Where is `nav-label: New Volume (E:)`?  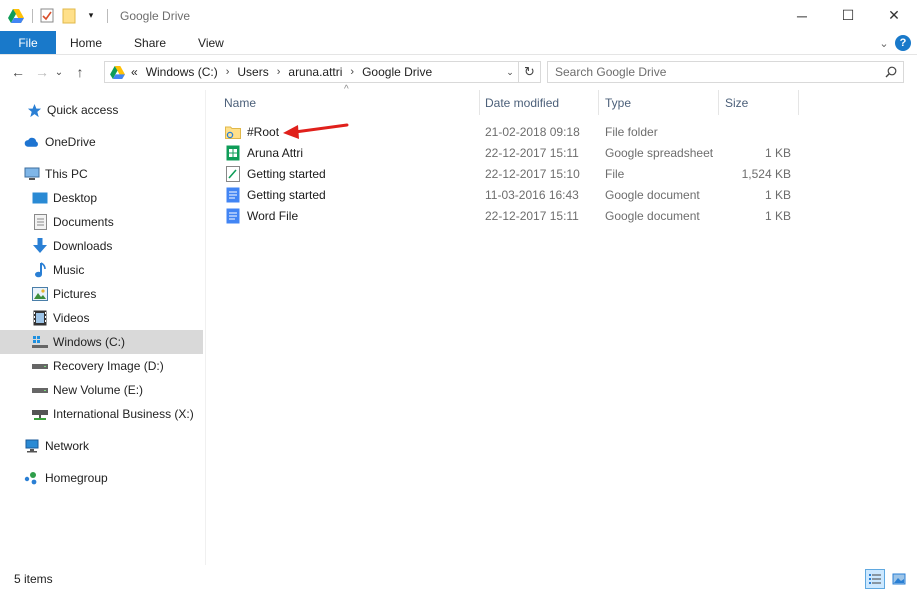
nav-label: New Volume (E:) is located at coordinates (98, 390).